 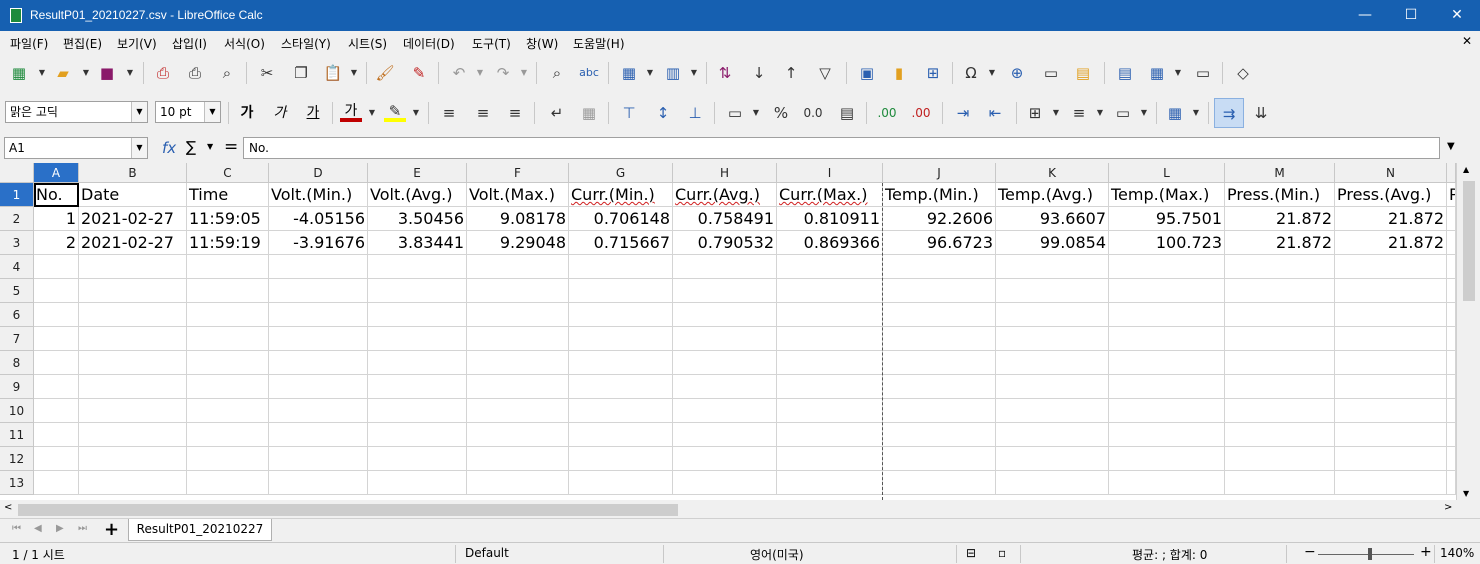 What do you see at coordinates (1052, 219) in the screenshot?
I see `data-cell: 93.6607` at bounding box center [1052, 219].